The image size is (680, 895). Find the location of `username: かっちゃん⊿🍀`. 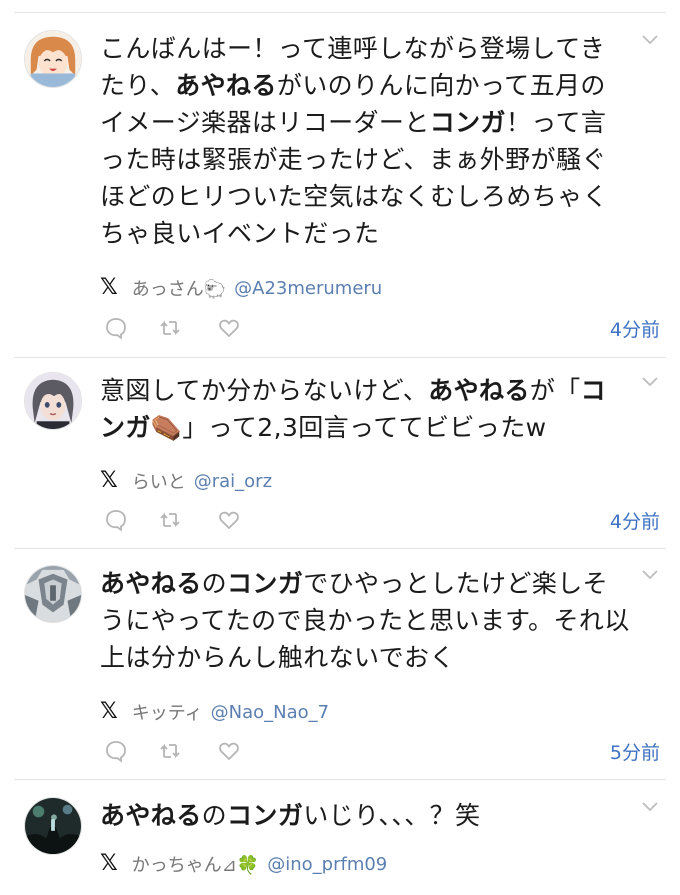

username: かっちゃん⊿🍀 is located at coordinates (196, 864).